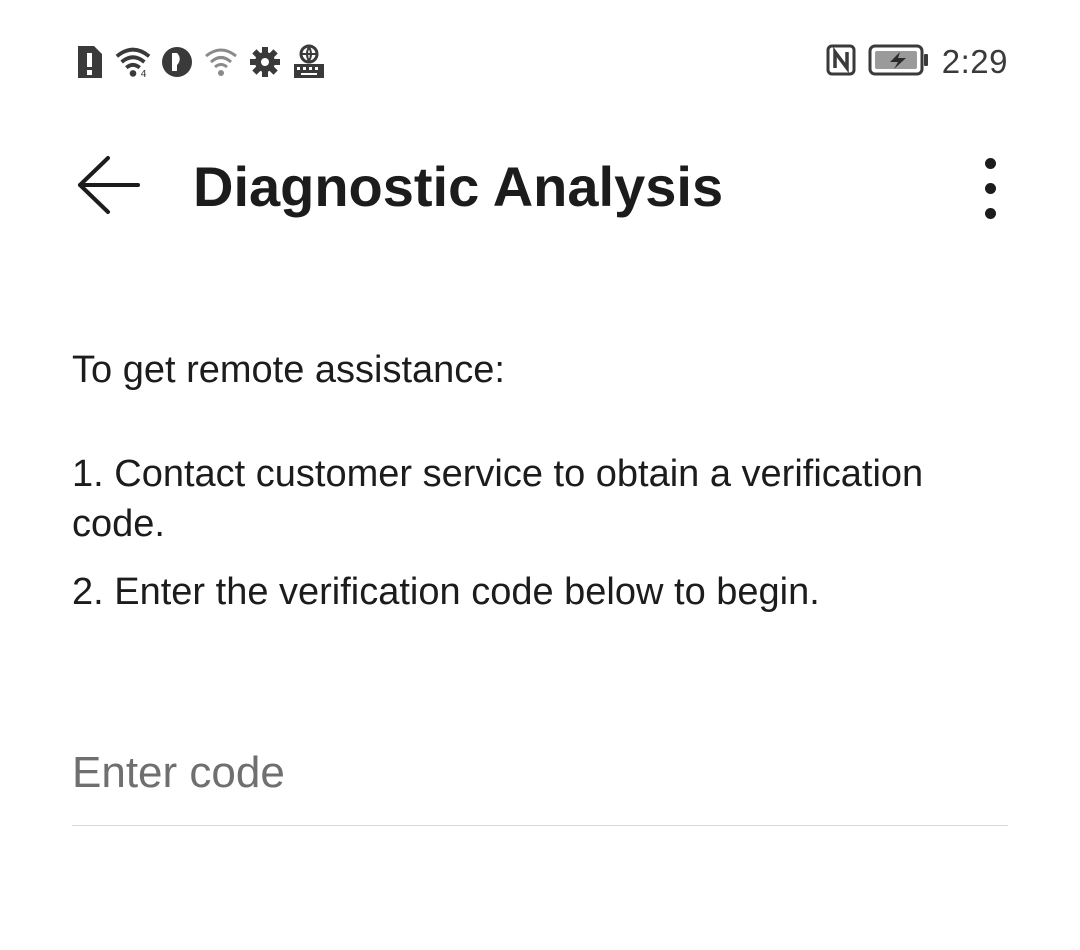  Describe the element at coordinates (458, 186) in the screenshot. I see `page-title: Diagnostic Analysis` at that location.